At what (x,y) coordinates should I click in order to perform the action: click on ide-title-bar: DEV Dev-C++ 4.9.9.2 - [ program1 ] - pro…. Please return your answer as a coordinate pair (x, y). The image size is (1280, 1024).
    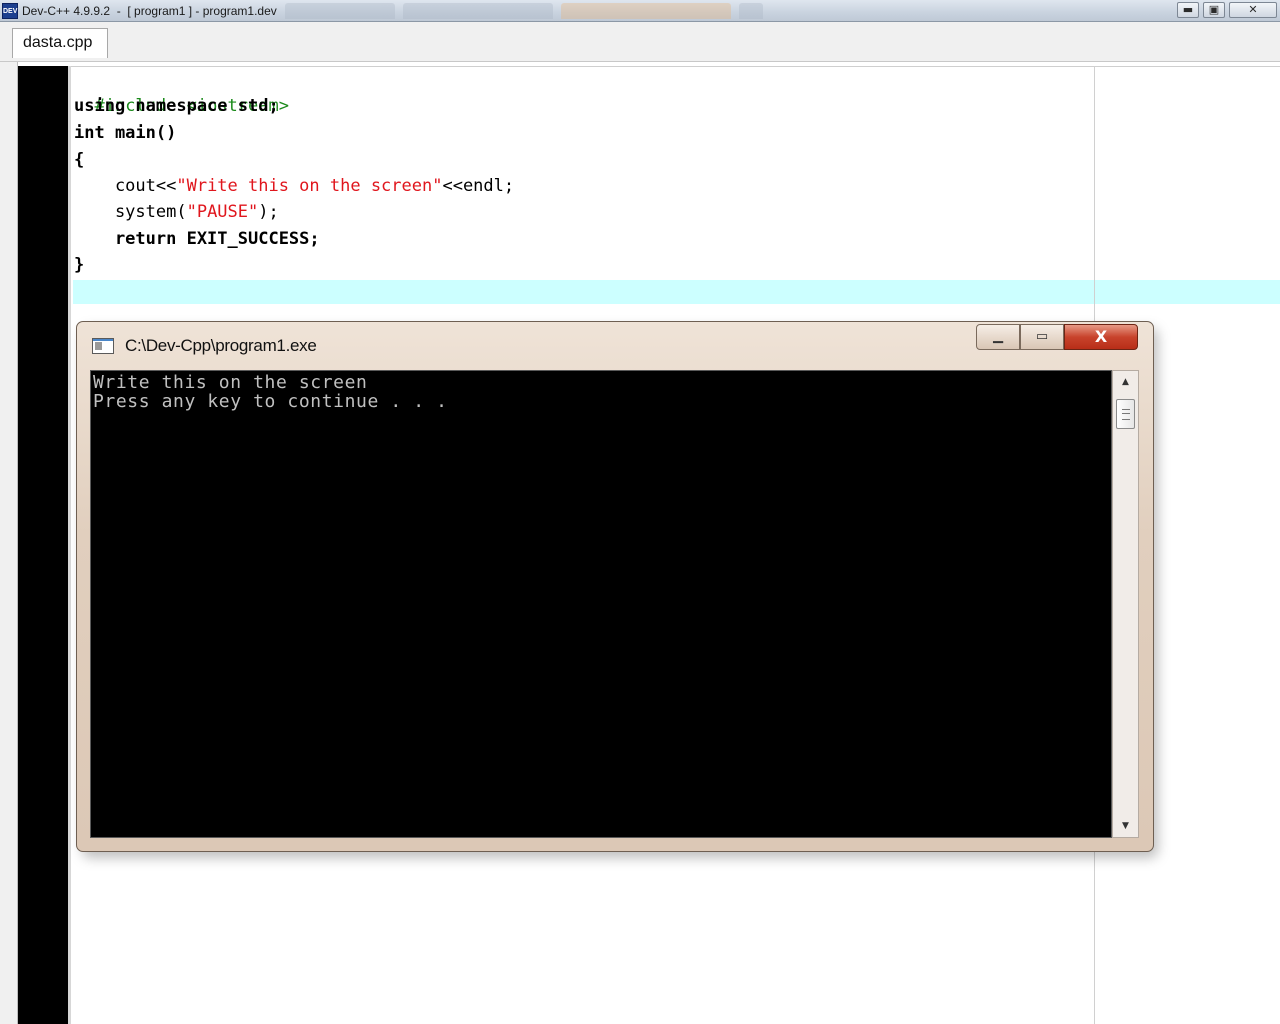
    Looking at the image, I should click on (640, 11).